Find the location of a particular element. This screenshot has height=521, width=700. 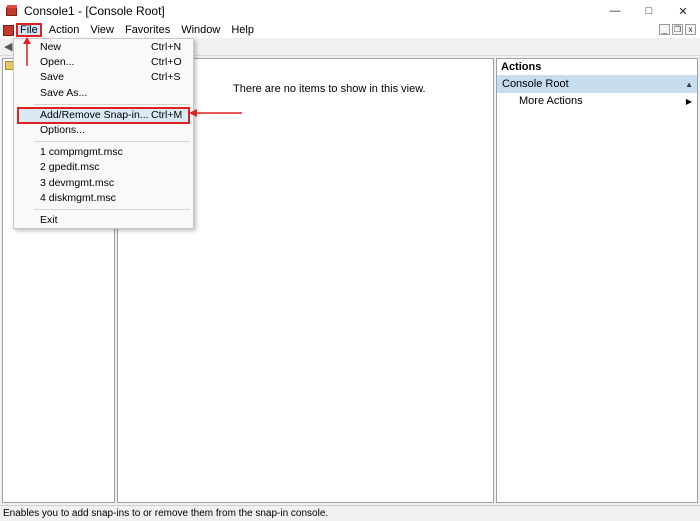

menu-help: Help is located at coordinates (242, 30).